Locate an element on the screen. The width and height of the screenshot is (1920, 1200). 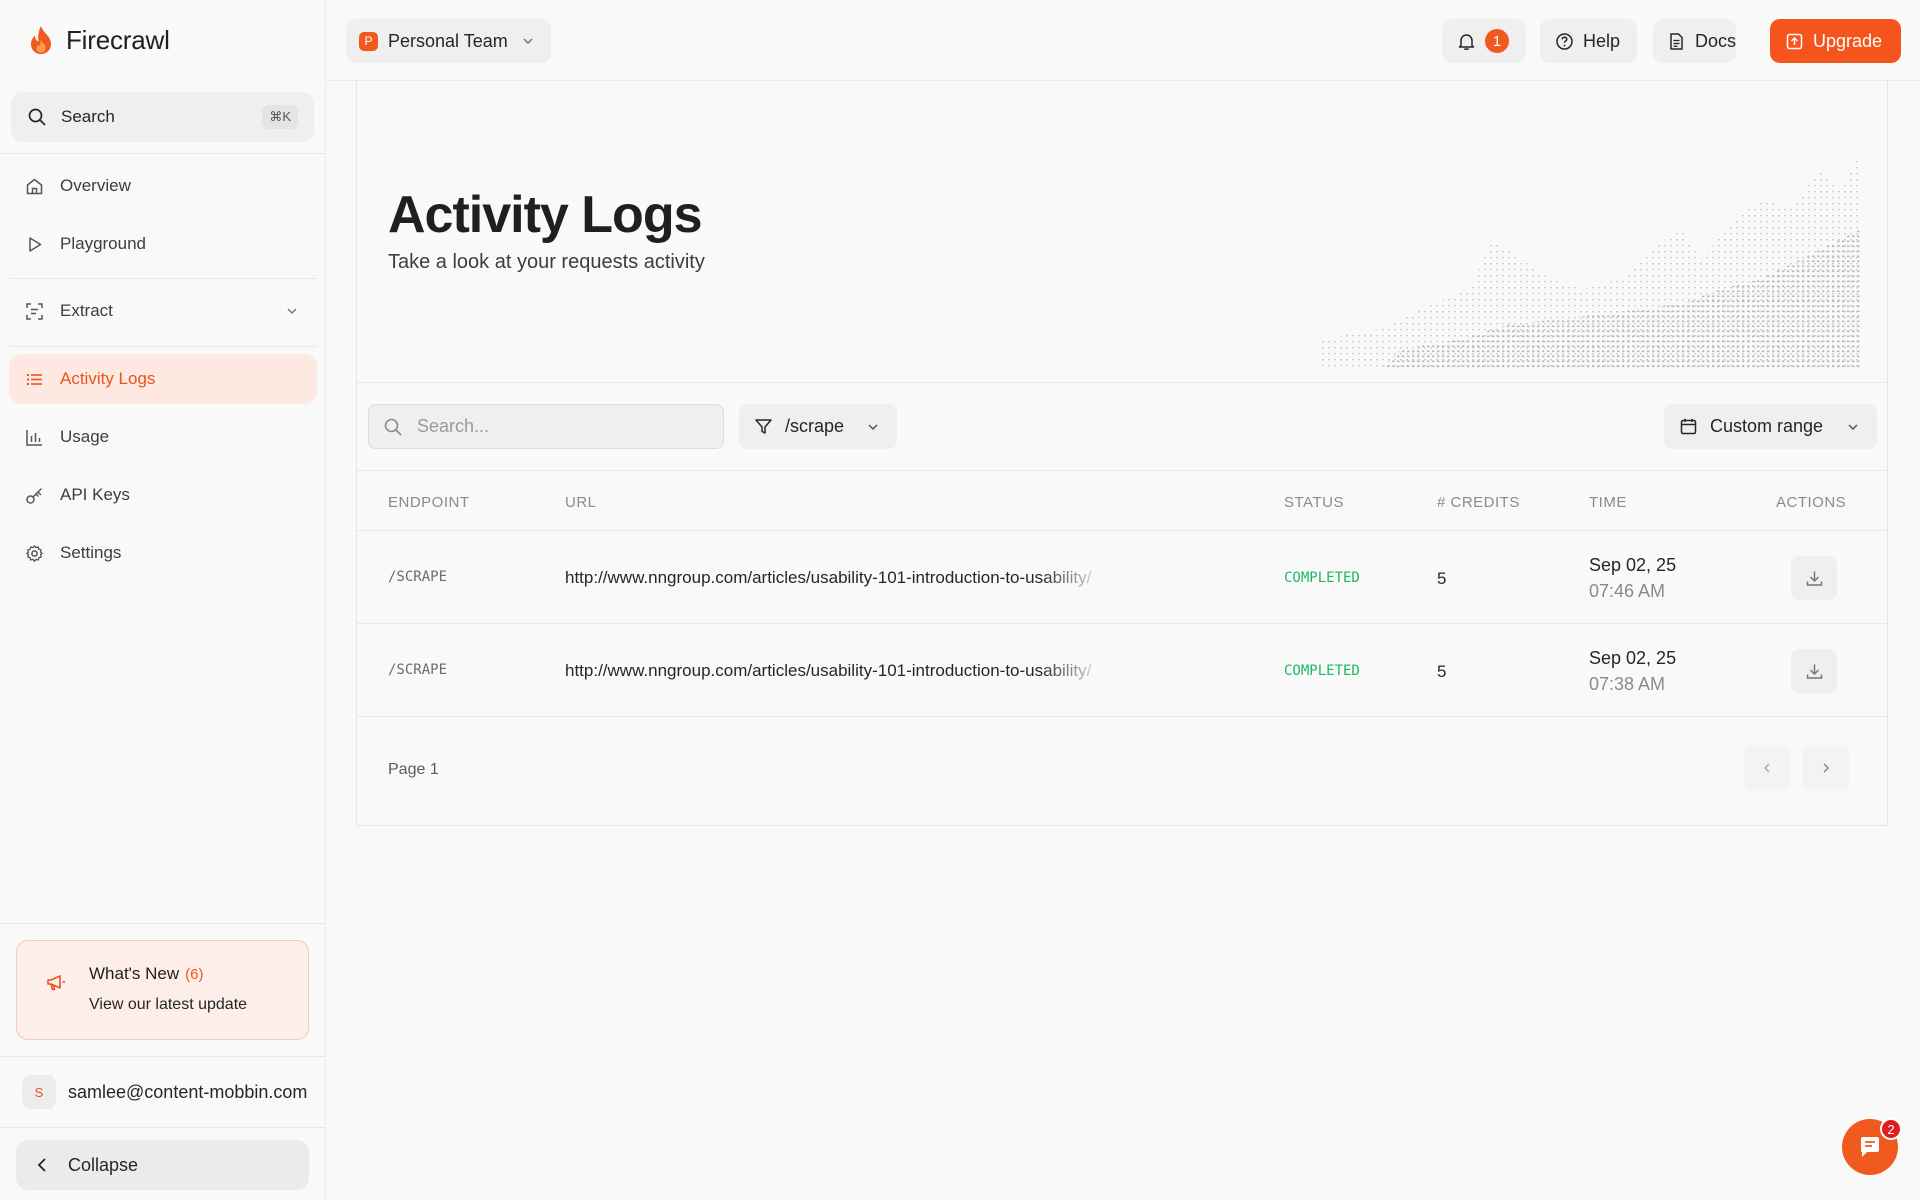
sidebar-item-label: Extract is located at coordinates (86, 310).